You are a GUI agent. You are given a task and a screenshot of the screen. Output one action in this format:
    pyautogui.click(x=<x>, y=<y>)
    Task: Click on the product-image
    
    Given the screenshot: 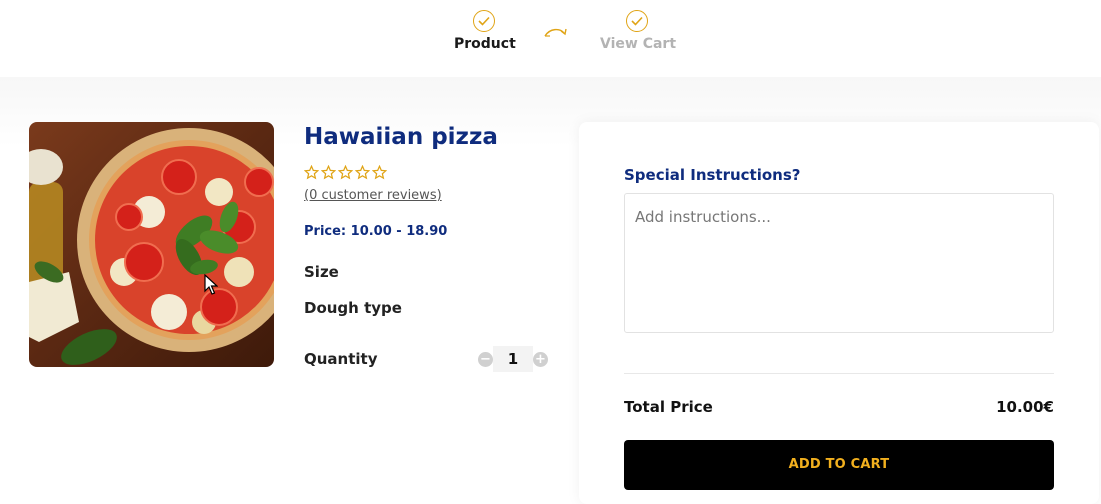 What is the action you would take?
    pyautogui.click(x=151, y=244)
    